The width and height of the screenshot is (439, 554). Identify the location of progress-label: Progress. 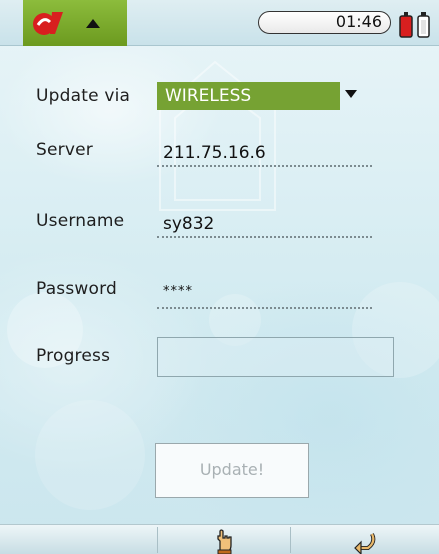
(73, 356).